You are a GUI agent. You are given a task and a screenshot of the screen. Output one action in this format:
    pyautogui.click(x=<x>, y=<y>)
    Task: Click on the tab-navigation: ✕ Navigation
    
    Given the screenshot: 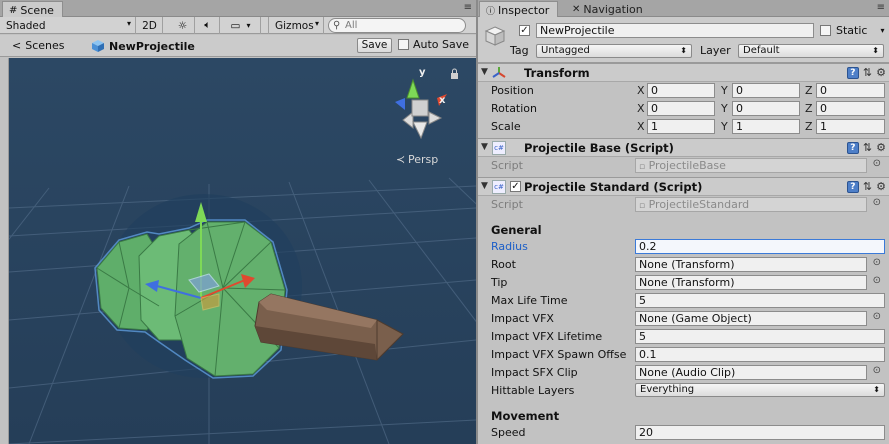 What is the action you would take?
    pyautogui.click(x=608, y=9)
    